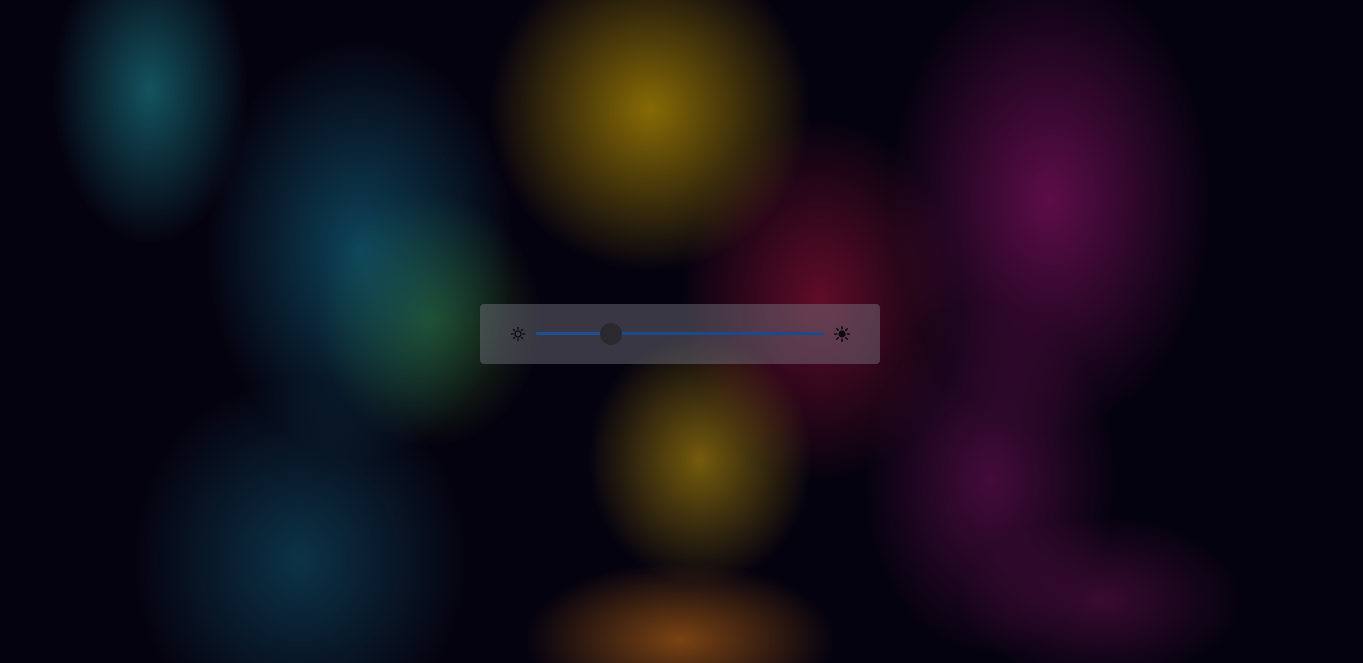 This screenshot has height=663, width=1363. Describe the element at coordinates (611, 334) in the screenshot. I see `slider-thumb` at that location.